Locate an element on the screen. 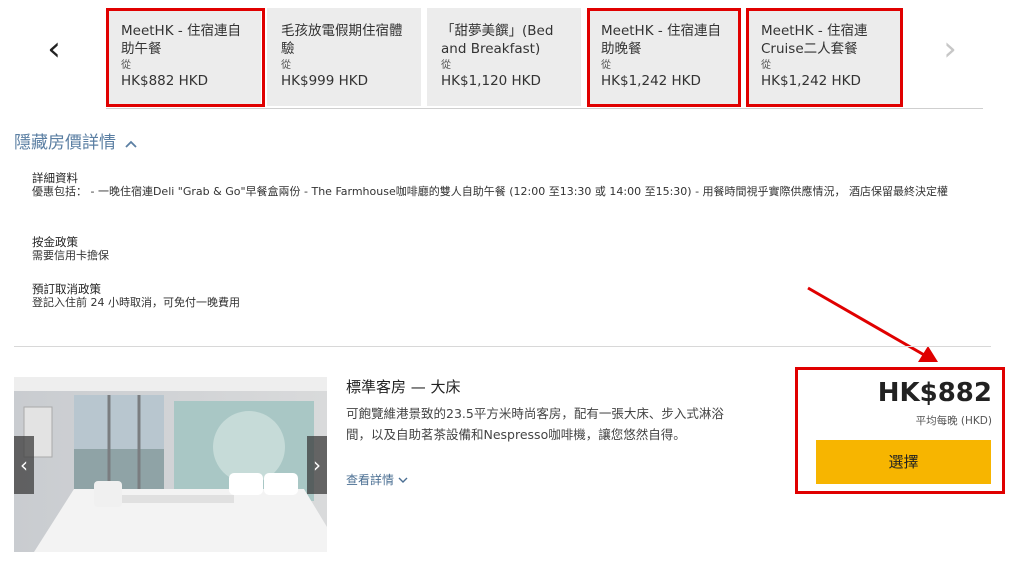  rate-card-title: 「甜夢美饌」(Bed and Breakfast) is located at coordinates (497, 40).